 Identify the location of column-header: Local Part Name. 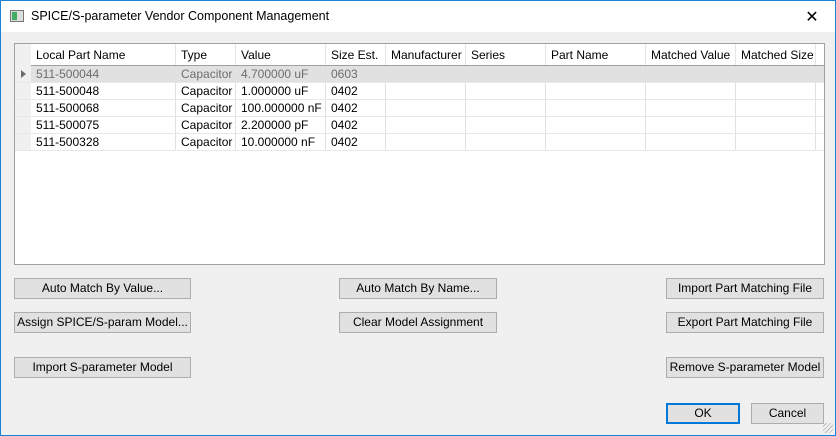
(103, 54).